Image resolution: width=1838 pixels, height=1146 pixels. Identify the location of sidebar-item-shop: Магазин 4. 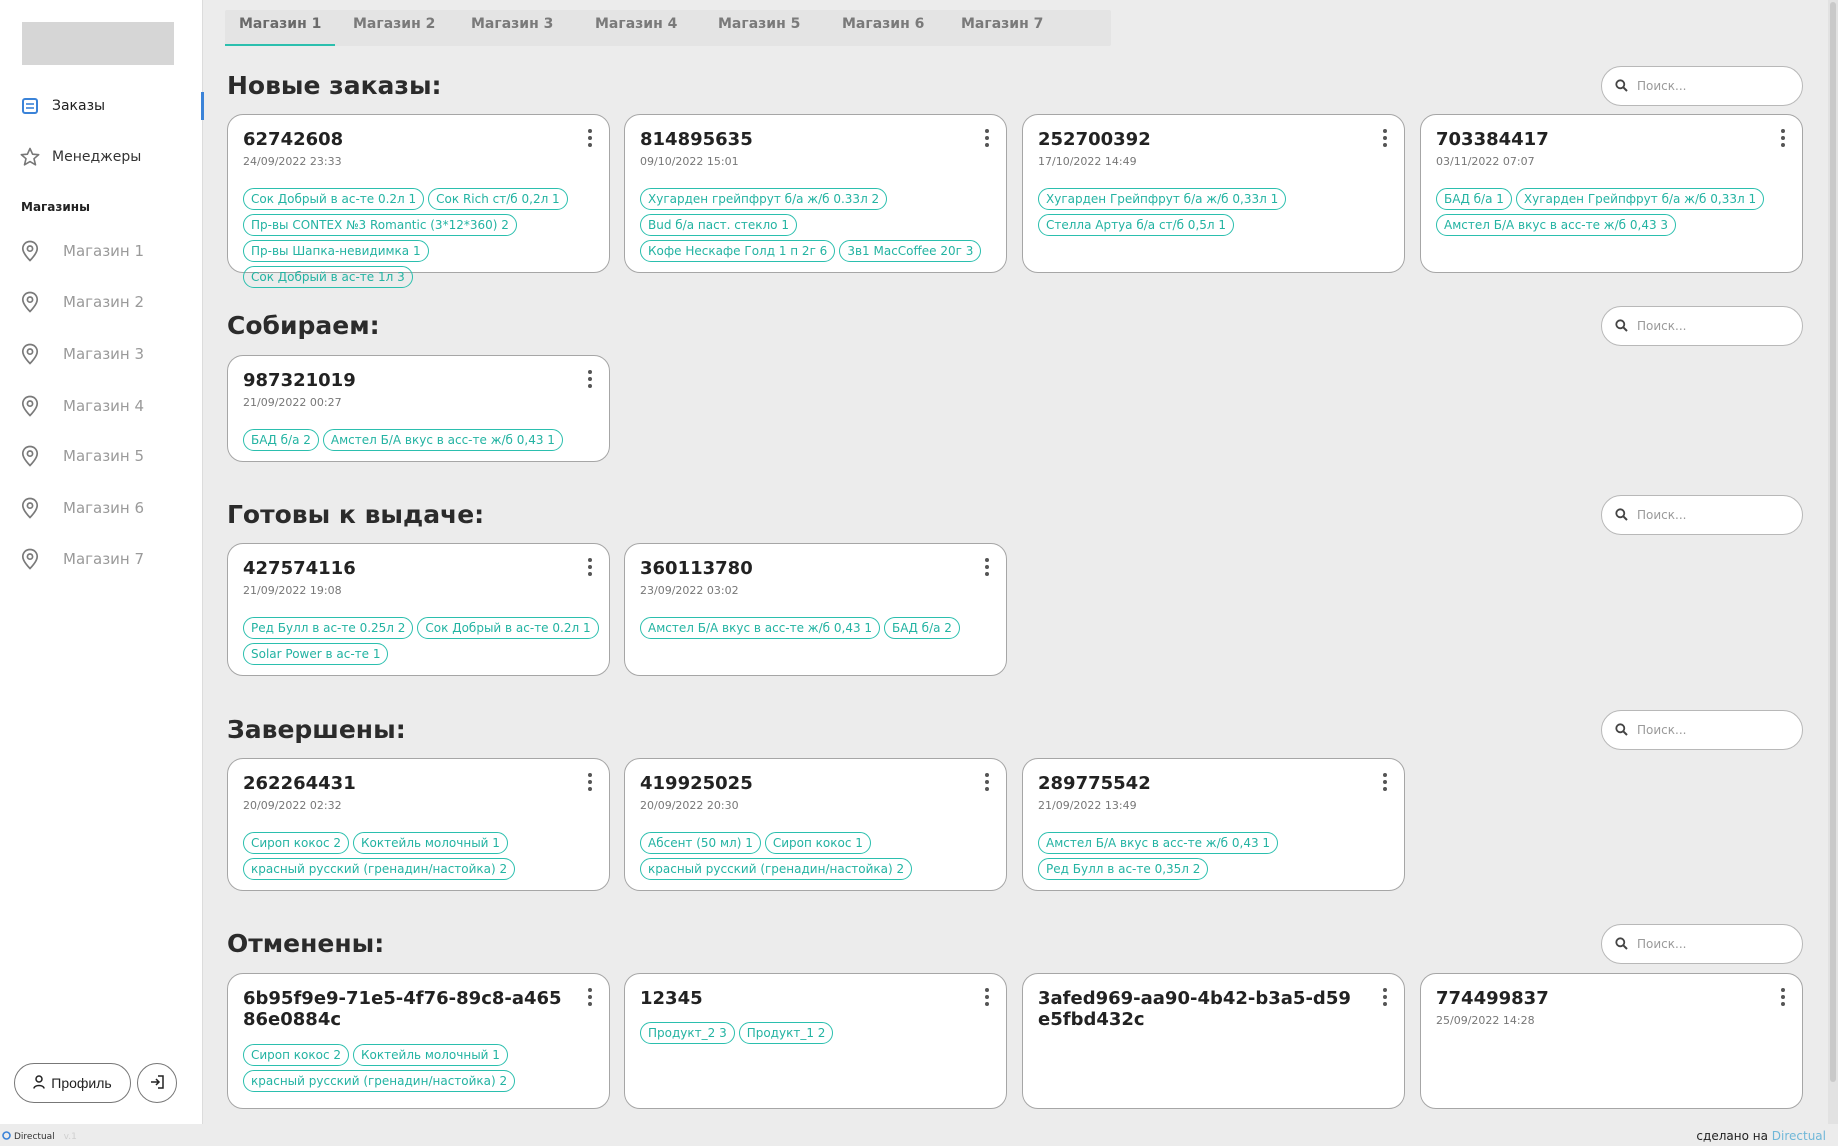
(101, 406).